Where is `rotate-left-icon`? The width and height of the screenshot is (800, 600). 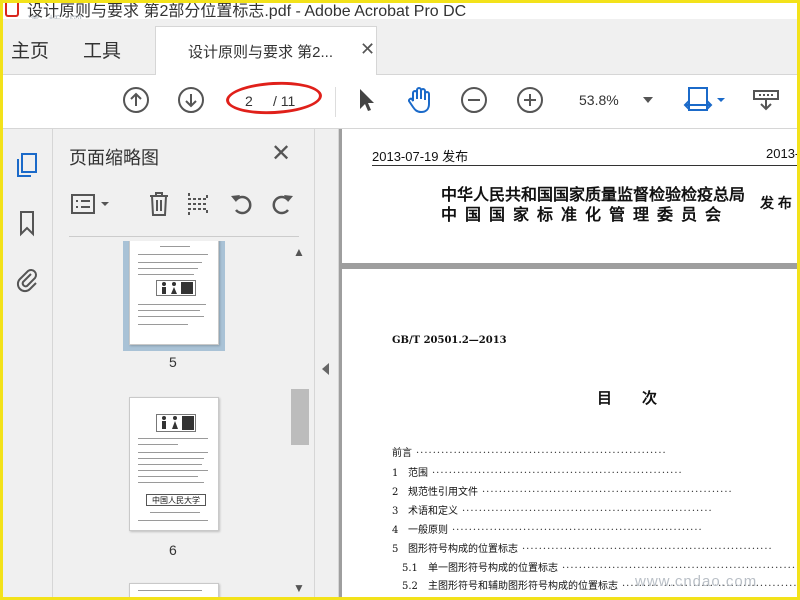 rotate-left-icon is located at coordinates (241, 205).